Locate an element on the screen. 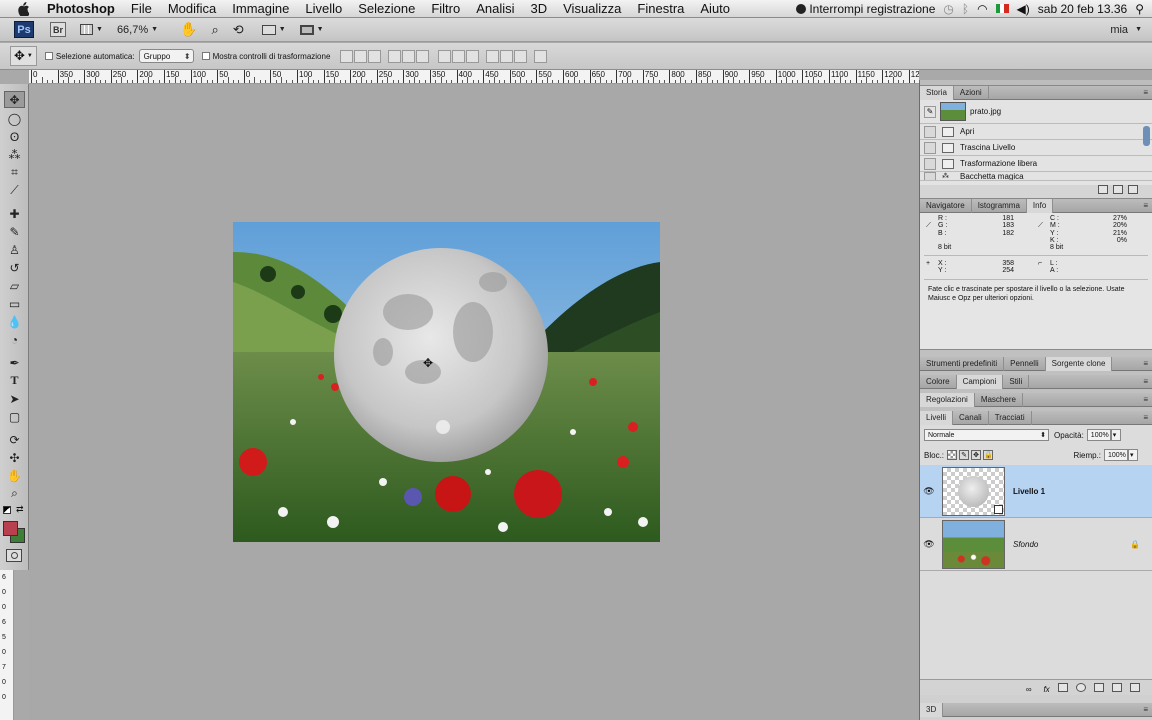  tool-preset-picker: ✥ ▼ is located at coordinates (23, 56).